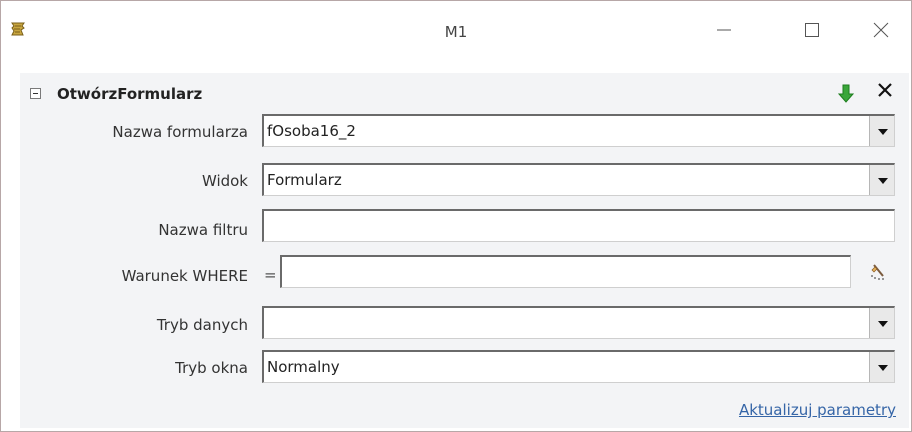 The width and height of the screenshot is (912, 432). I want to click on data-mode-combo, so click(578, 322).